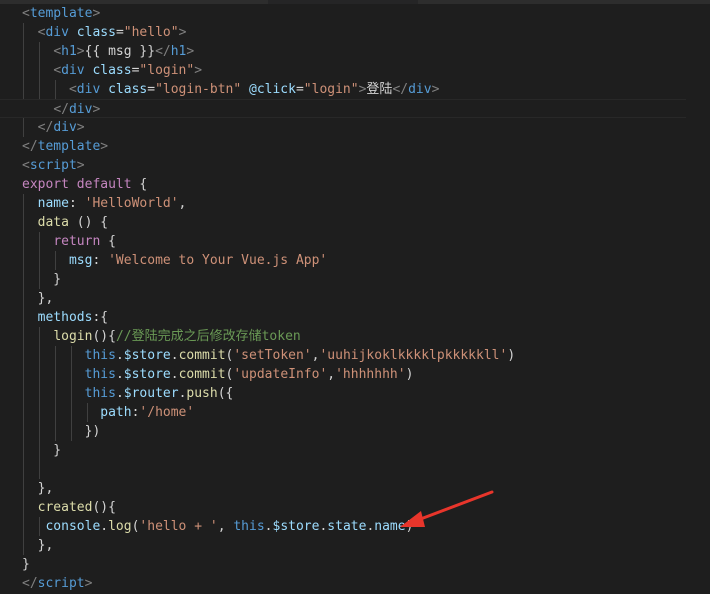 Image resolution: width=710 pixels, height=594 pixels. I want to click on code-token: () {, so click(88, 222).